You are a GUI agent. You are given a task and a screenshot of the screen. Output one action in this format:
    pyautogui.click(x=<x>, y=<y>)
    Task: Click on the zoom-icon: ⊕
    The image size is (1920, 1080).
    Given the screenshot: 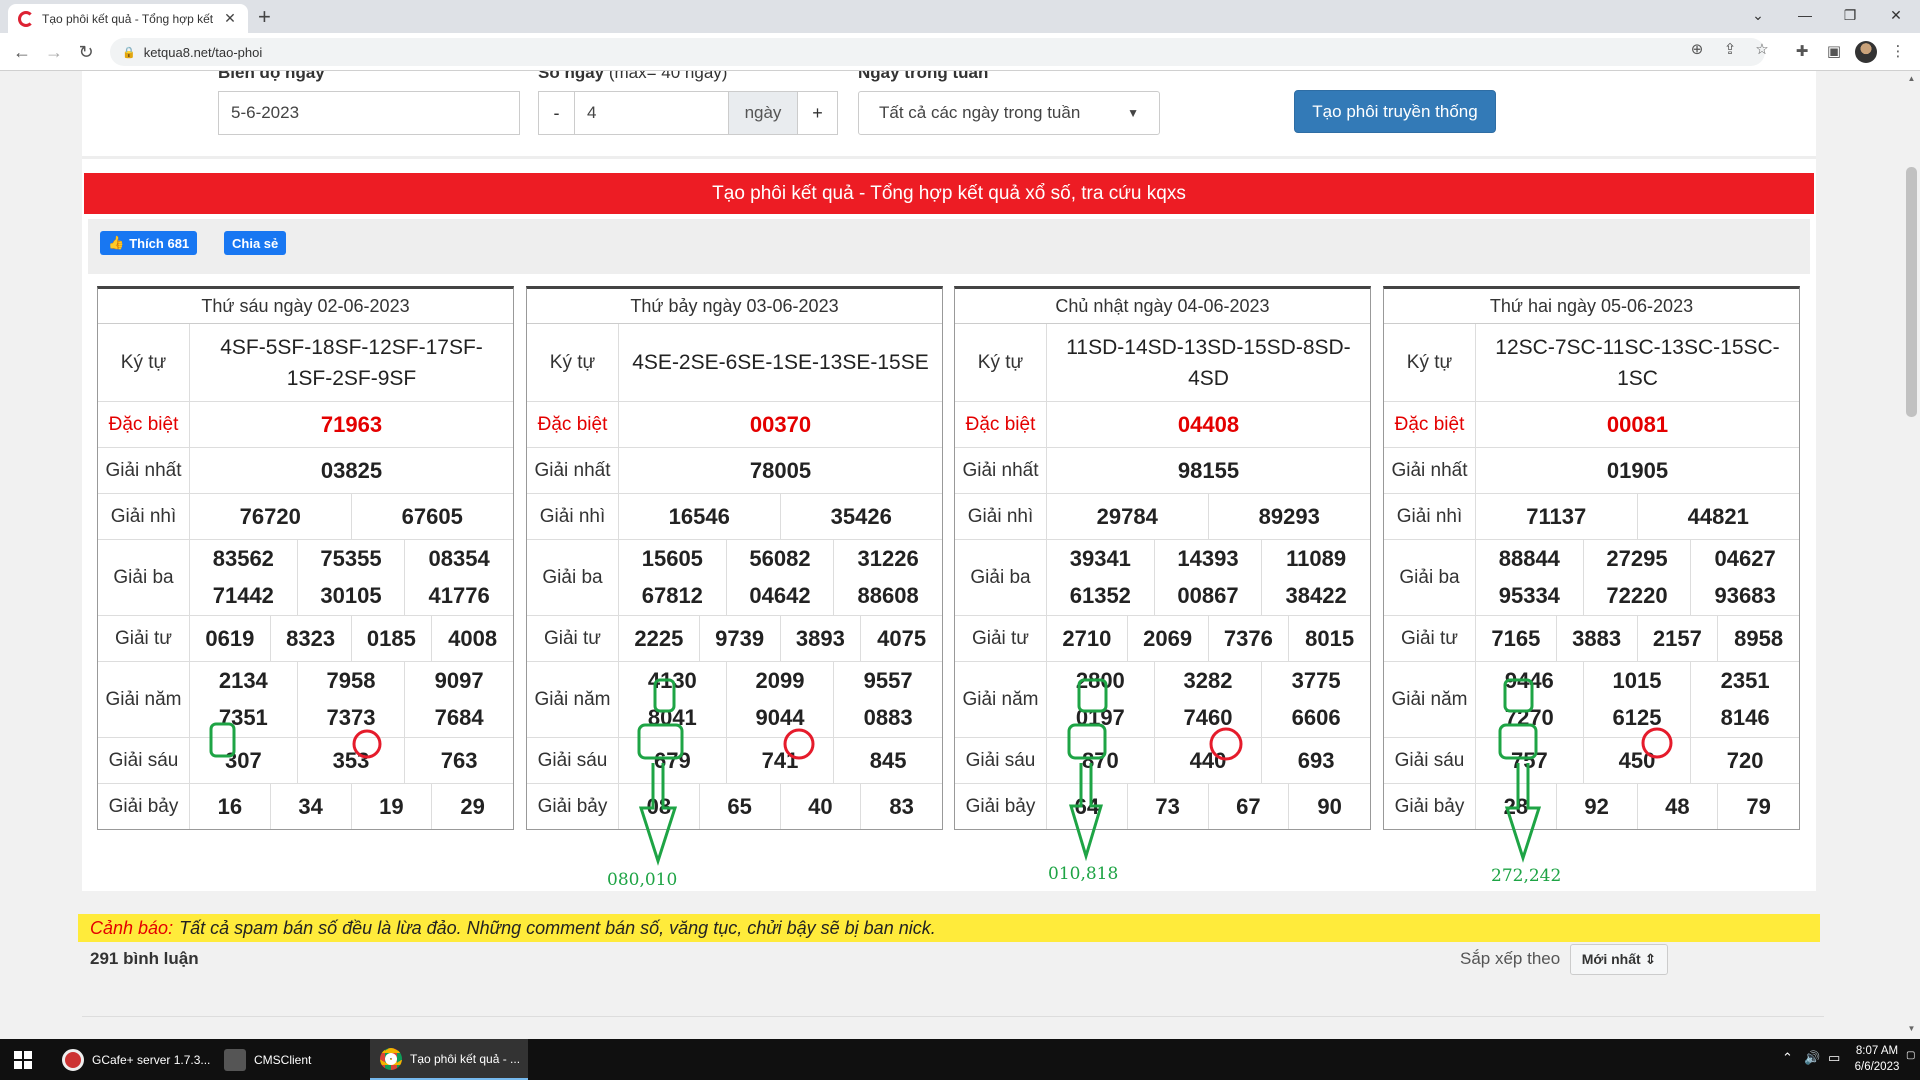 What is the action you would take?
    pyautogui.click(x=1697, y=49)
    